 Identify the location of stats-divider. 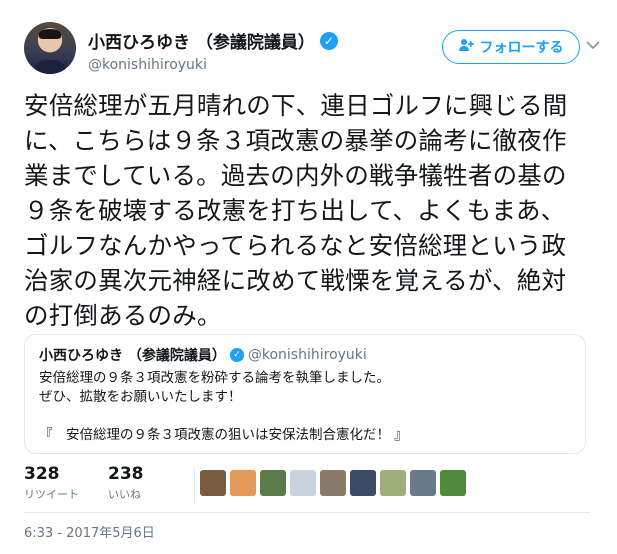
(194, 486).